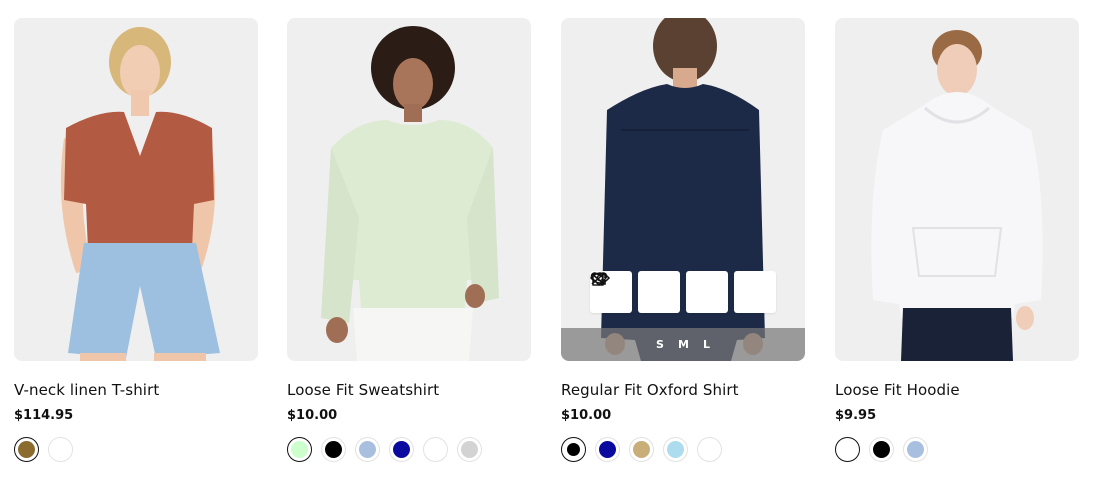 This screenshot has height=495, width=1100. What do you see at coordinates (635, 292) in the screenshot?
I see `wishlist-button` at bounding box center [635, 292].